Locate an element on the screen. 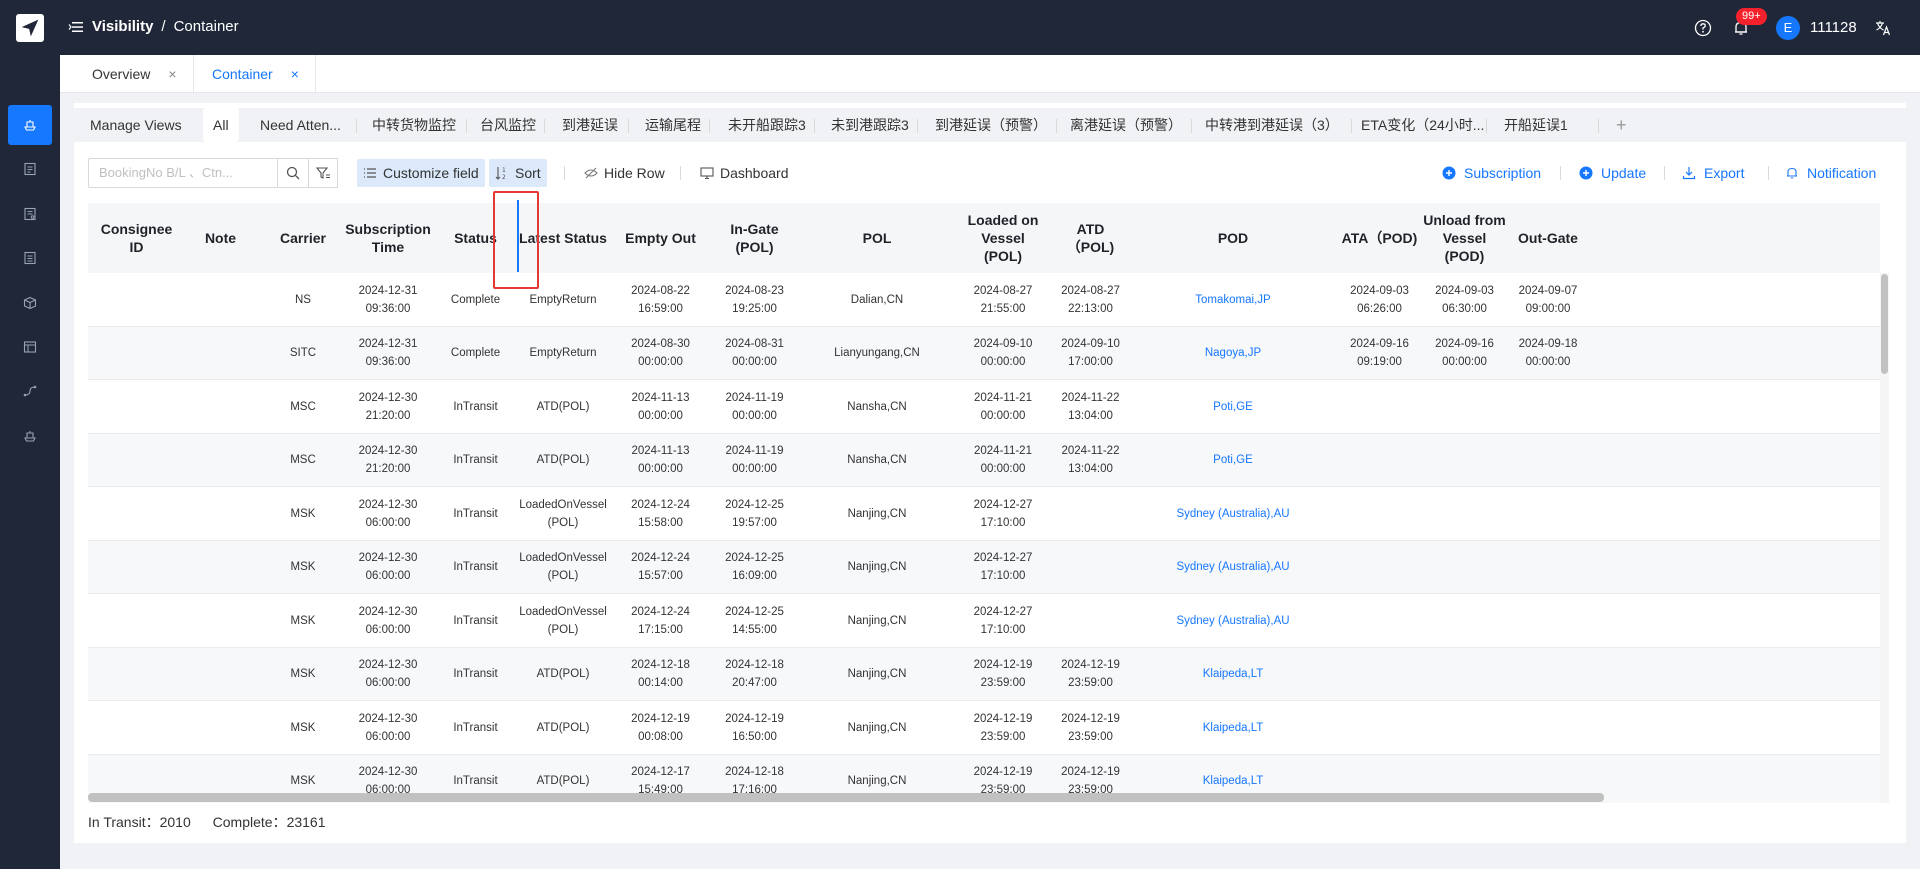  cell-line: 00:00:00 is located at coordinates (660, 415).